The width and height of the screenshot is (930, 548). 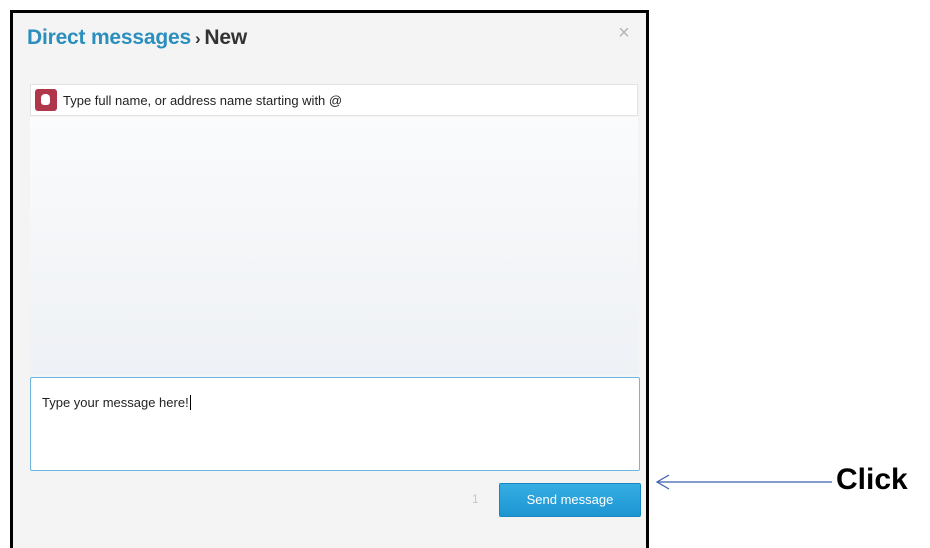 What do you see at coordinates (624, 33) in the screenshot?
I see `close-icon: ×` at bounding box center [624, 33].